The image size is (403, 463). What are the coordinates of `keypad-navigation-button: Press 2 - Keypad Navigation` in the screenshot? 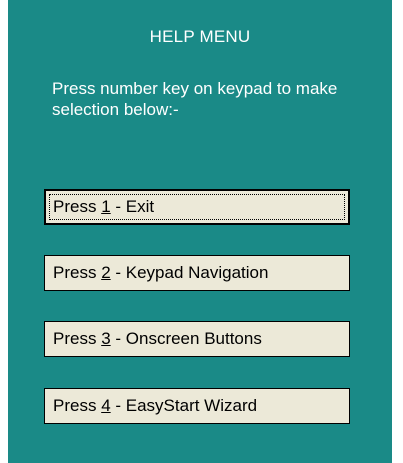 It's located at (197, 273).